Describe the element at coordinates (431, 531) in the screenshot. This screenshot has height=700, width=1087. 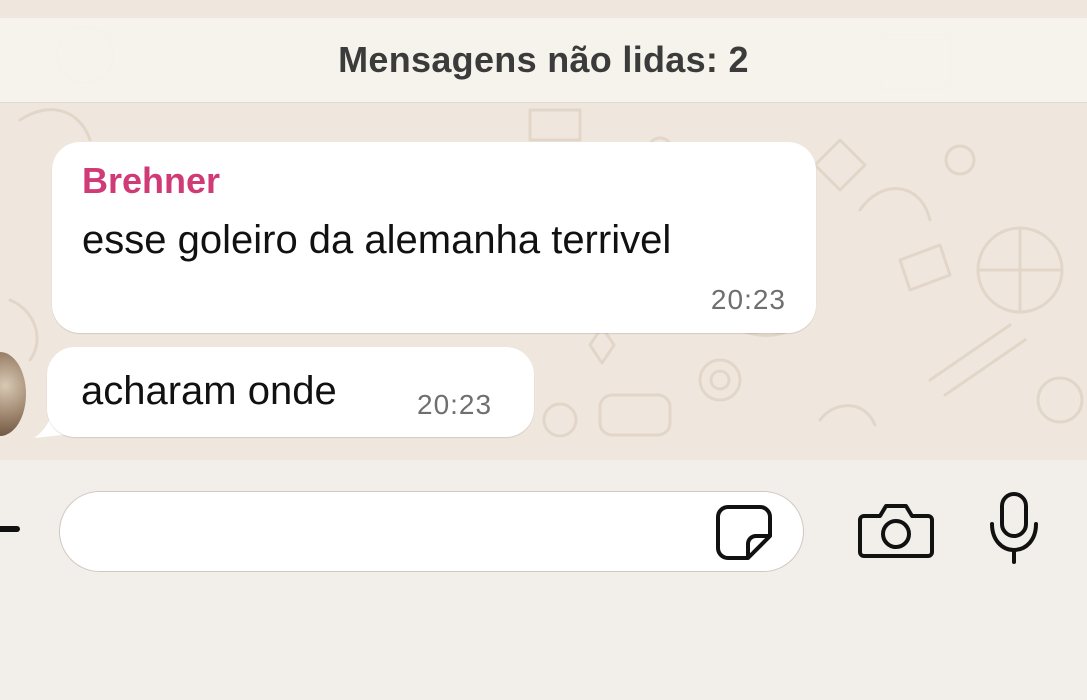
I see `message-input` at that location.